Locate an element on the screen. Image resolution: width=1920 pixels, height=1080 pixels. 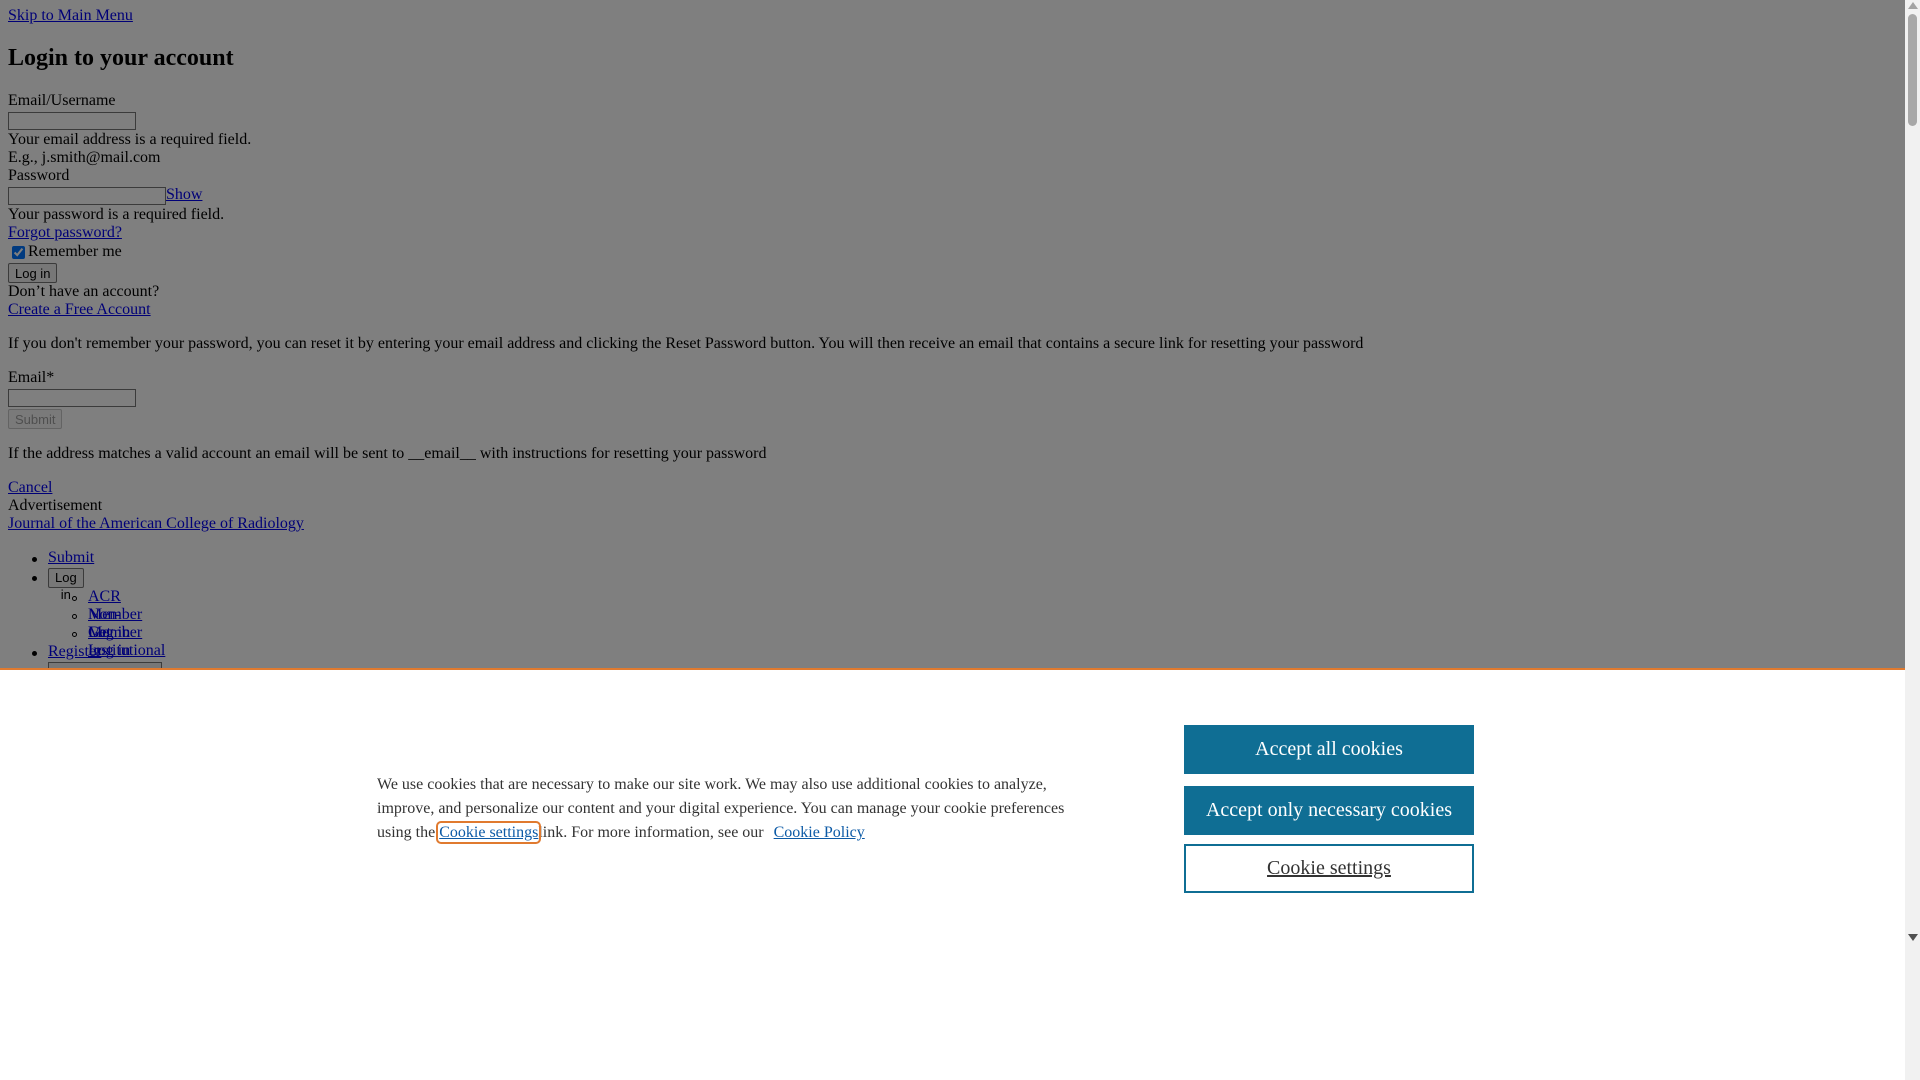
cookie-text-after: link. For more information, see our is located at coordinates (651, 832).